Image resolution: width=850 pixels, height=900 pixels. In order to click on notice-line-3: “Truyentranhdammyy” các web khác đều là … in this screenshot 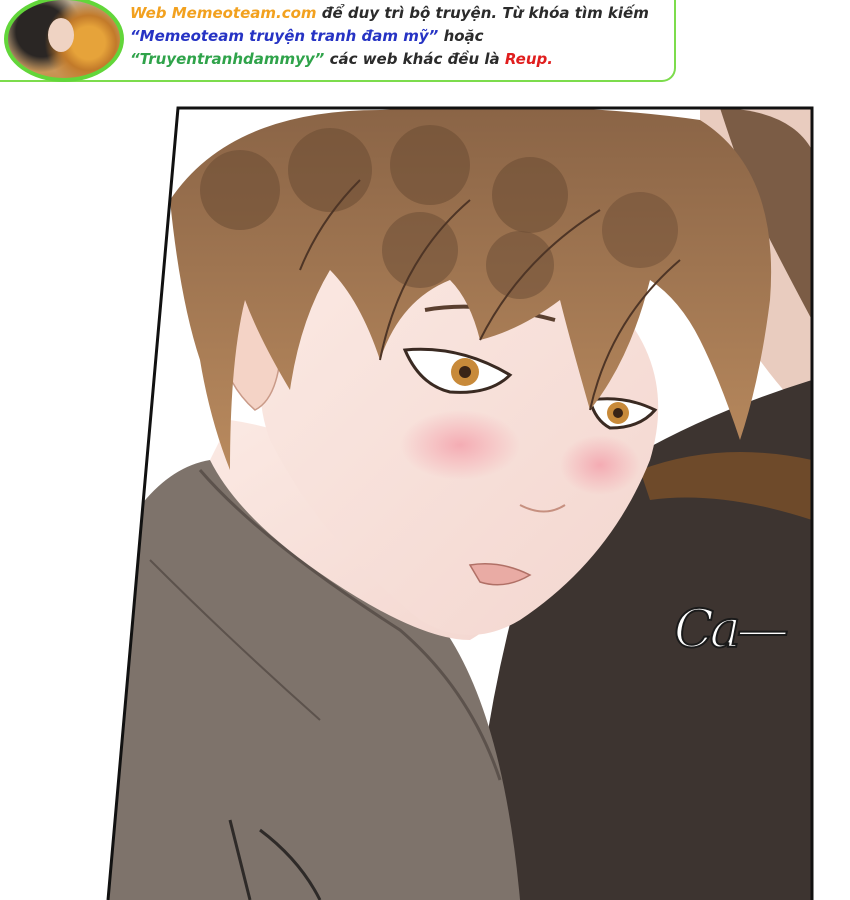, I will do `click(400, 59)`.